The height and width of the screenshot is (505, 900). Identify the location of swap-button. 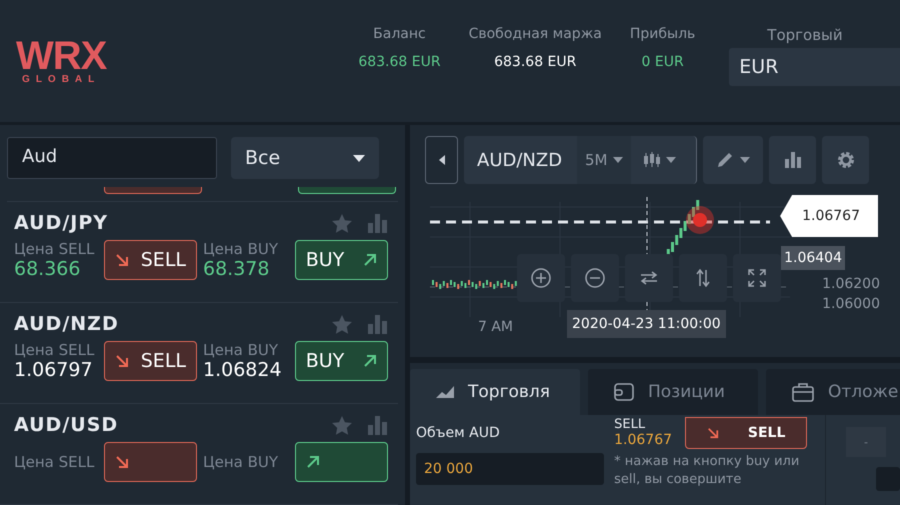
(649, 278).